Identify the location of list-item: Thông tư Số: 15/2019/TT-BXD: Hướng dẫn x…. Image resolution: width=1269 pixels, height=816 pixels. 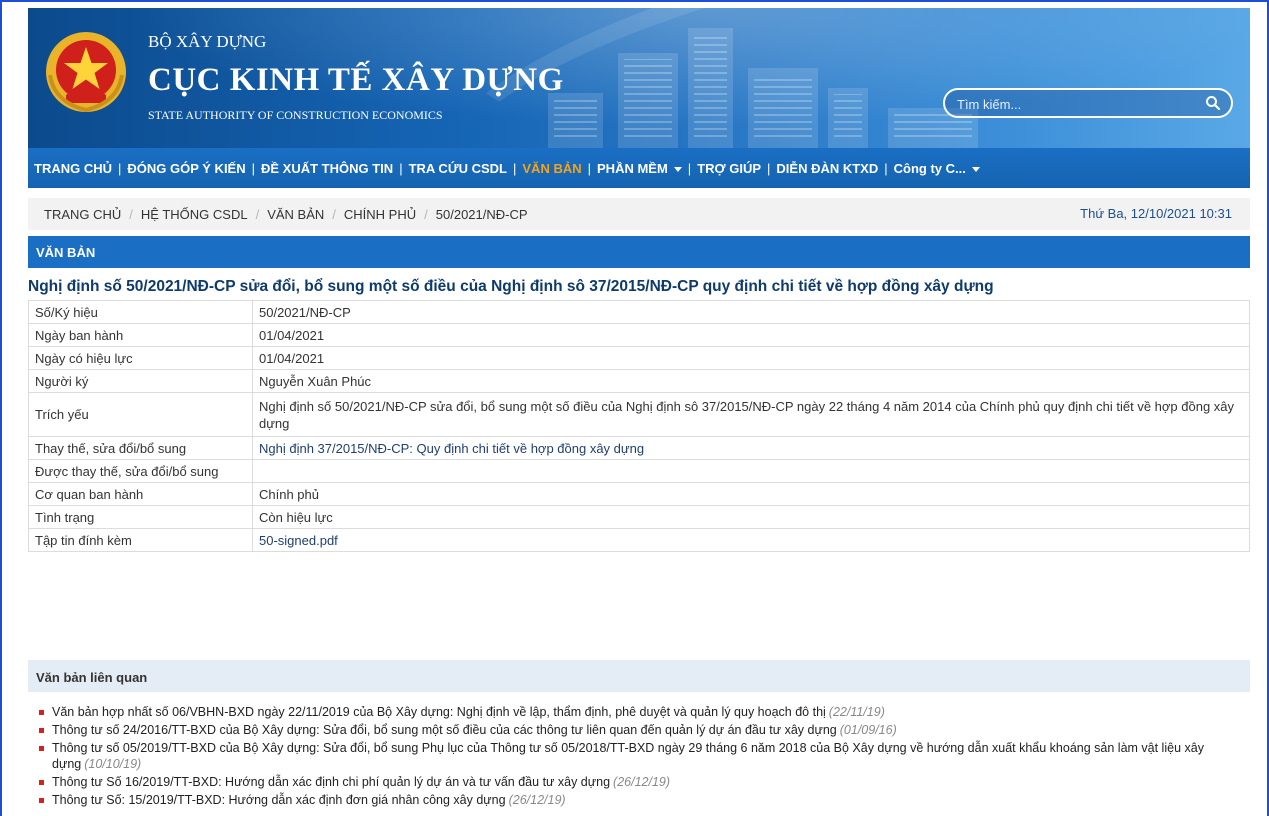
(638, 800).